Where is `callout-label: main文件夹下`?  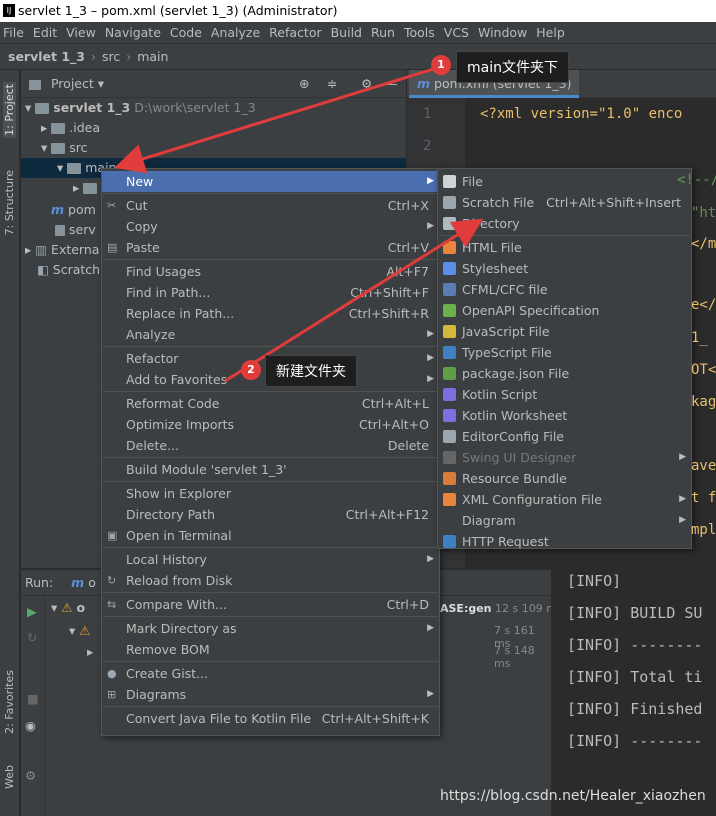
callout-label: main文件夹下 is located at coordinates (512, 67).